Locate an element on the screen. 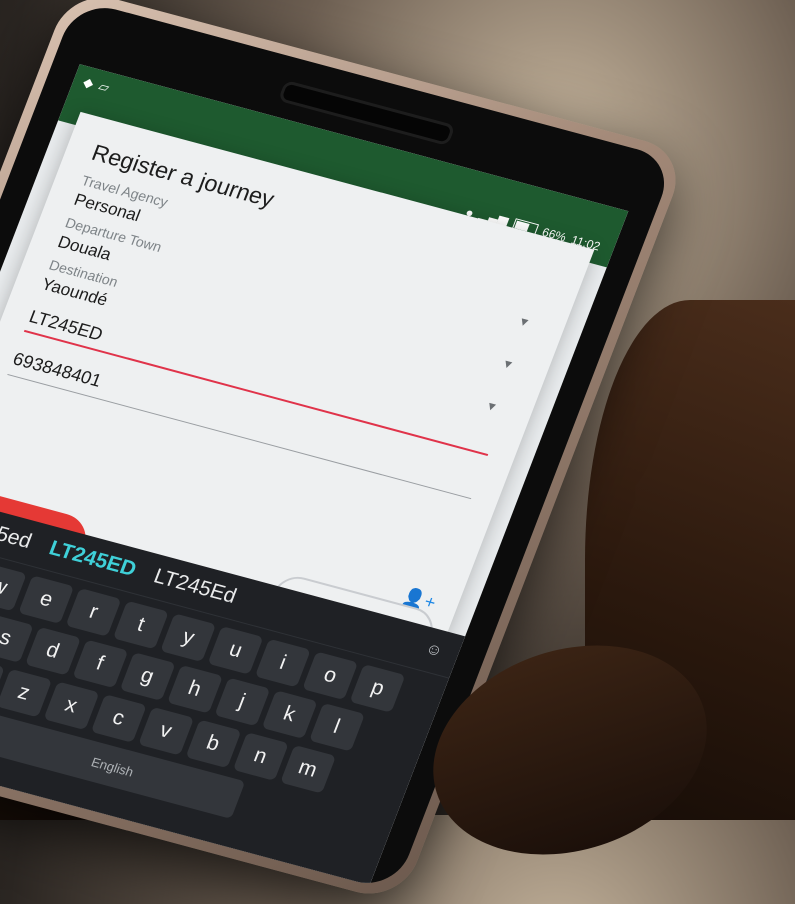 This screenshot has width=795, height=904. key-j: j is located at coordinates (241, 702).